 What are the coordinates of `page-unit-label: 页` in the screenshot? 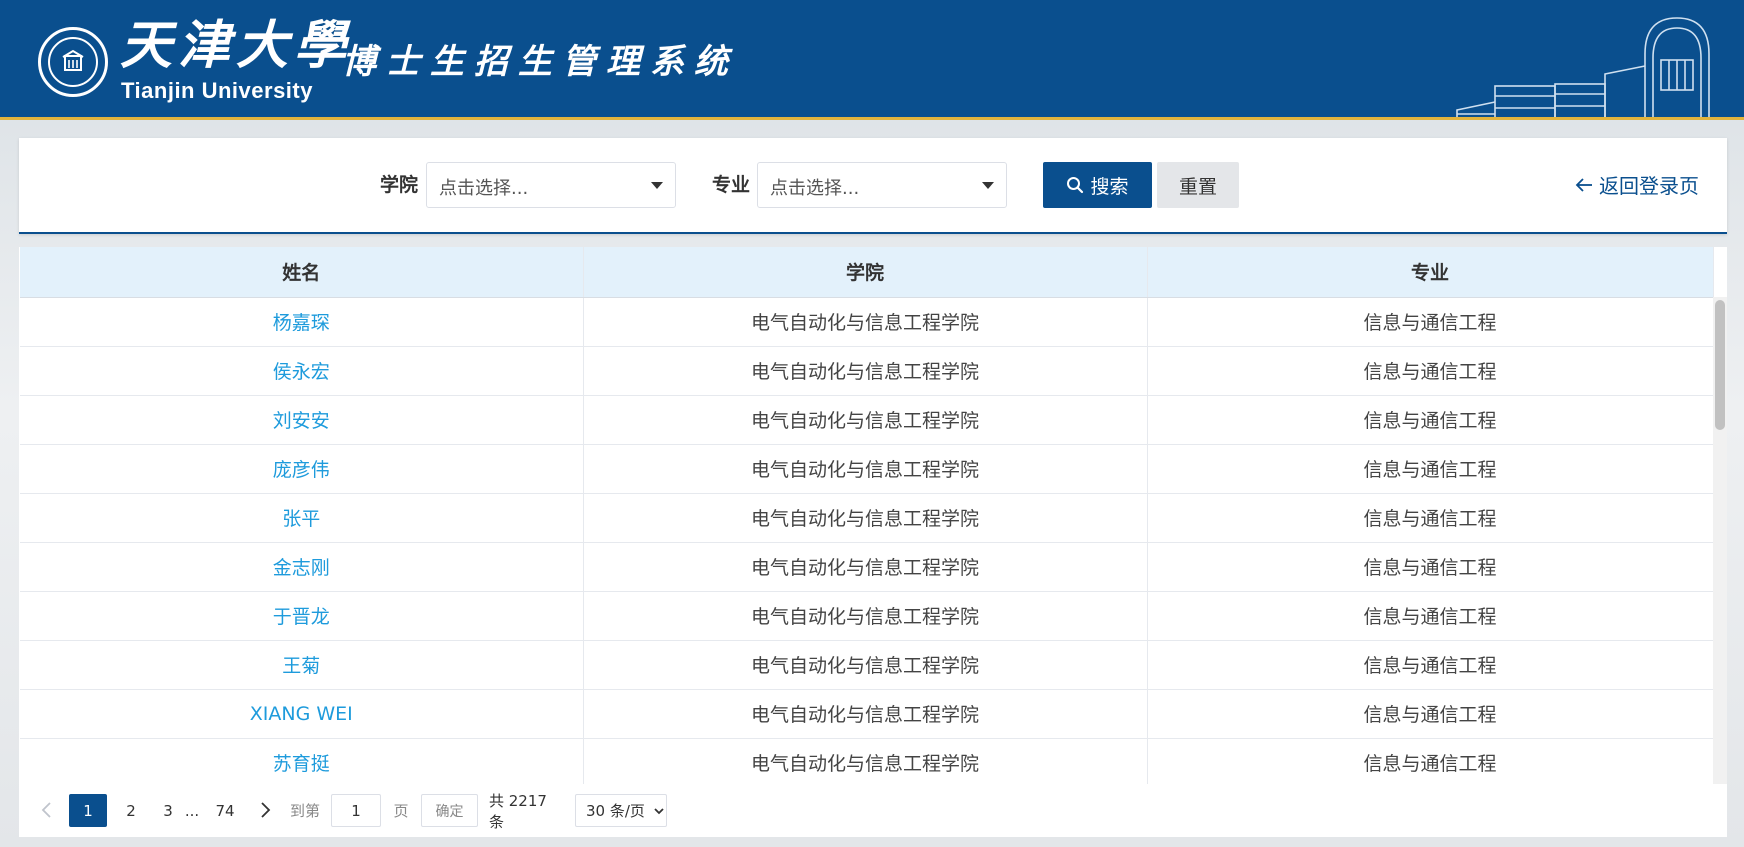 It's located at (401, 811).